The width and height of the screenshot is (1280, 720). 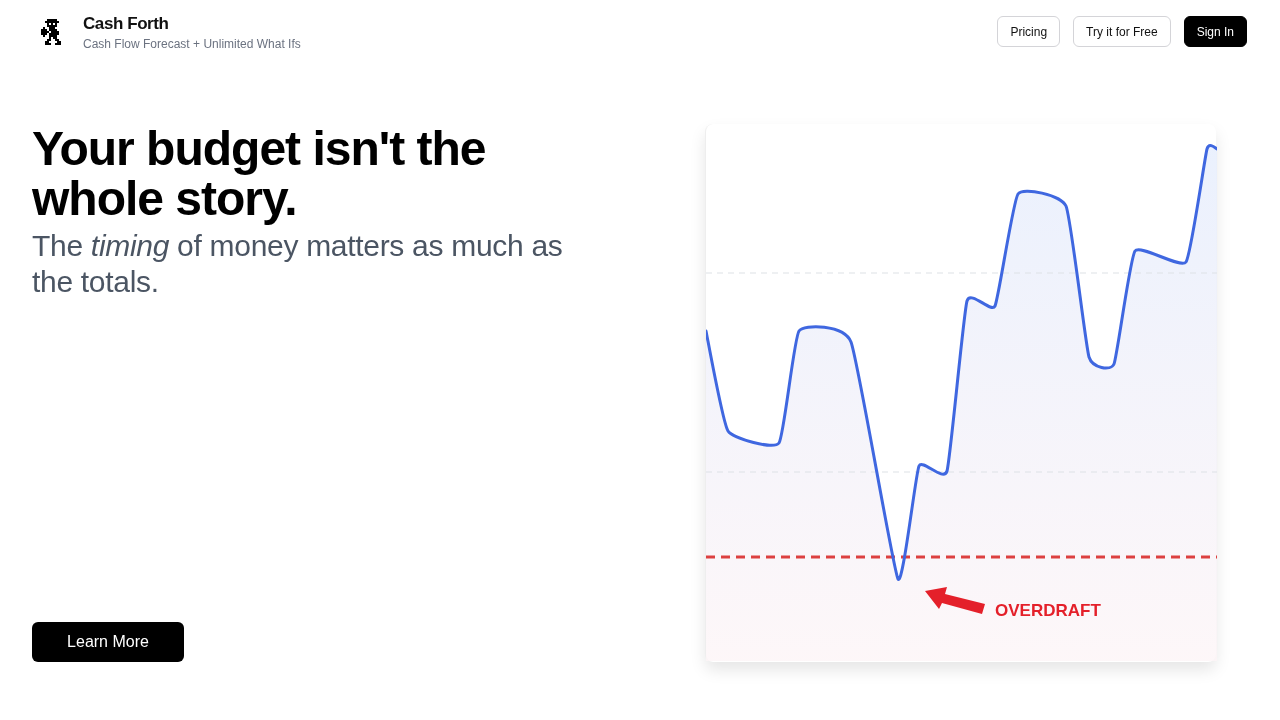 I want to click on nav-button: Sign In, so click(x=1215, y=31).